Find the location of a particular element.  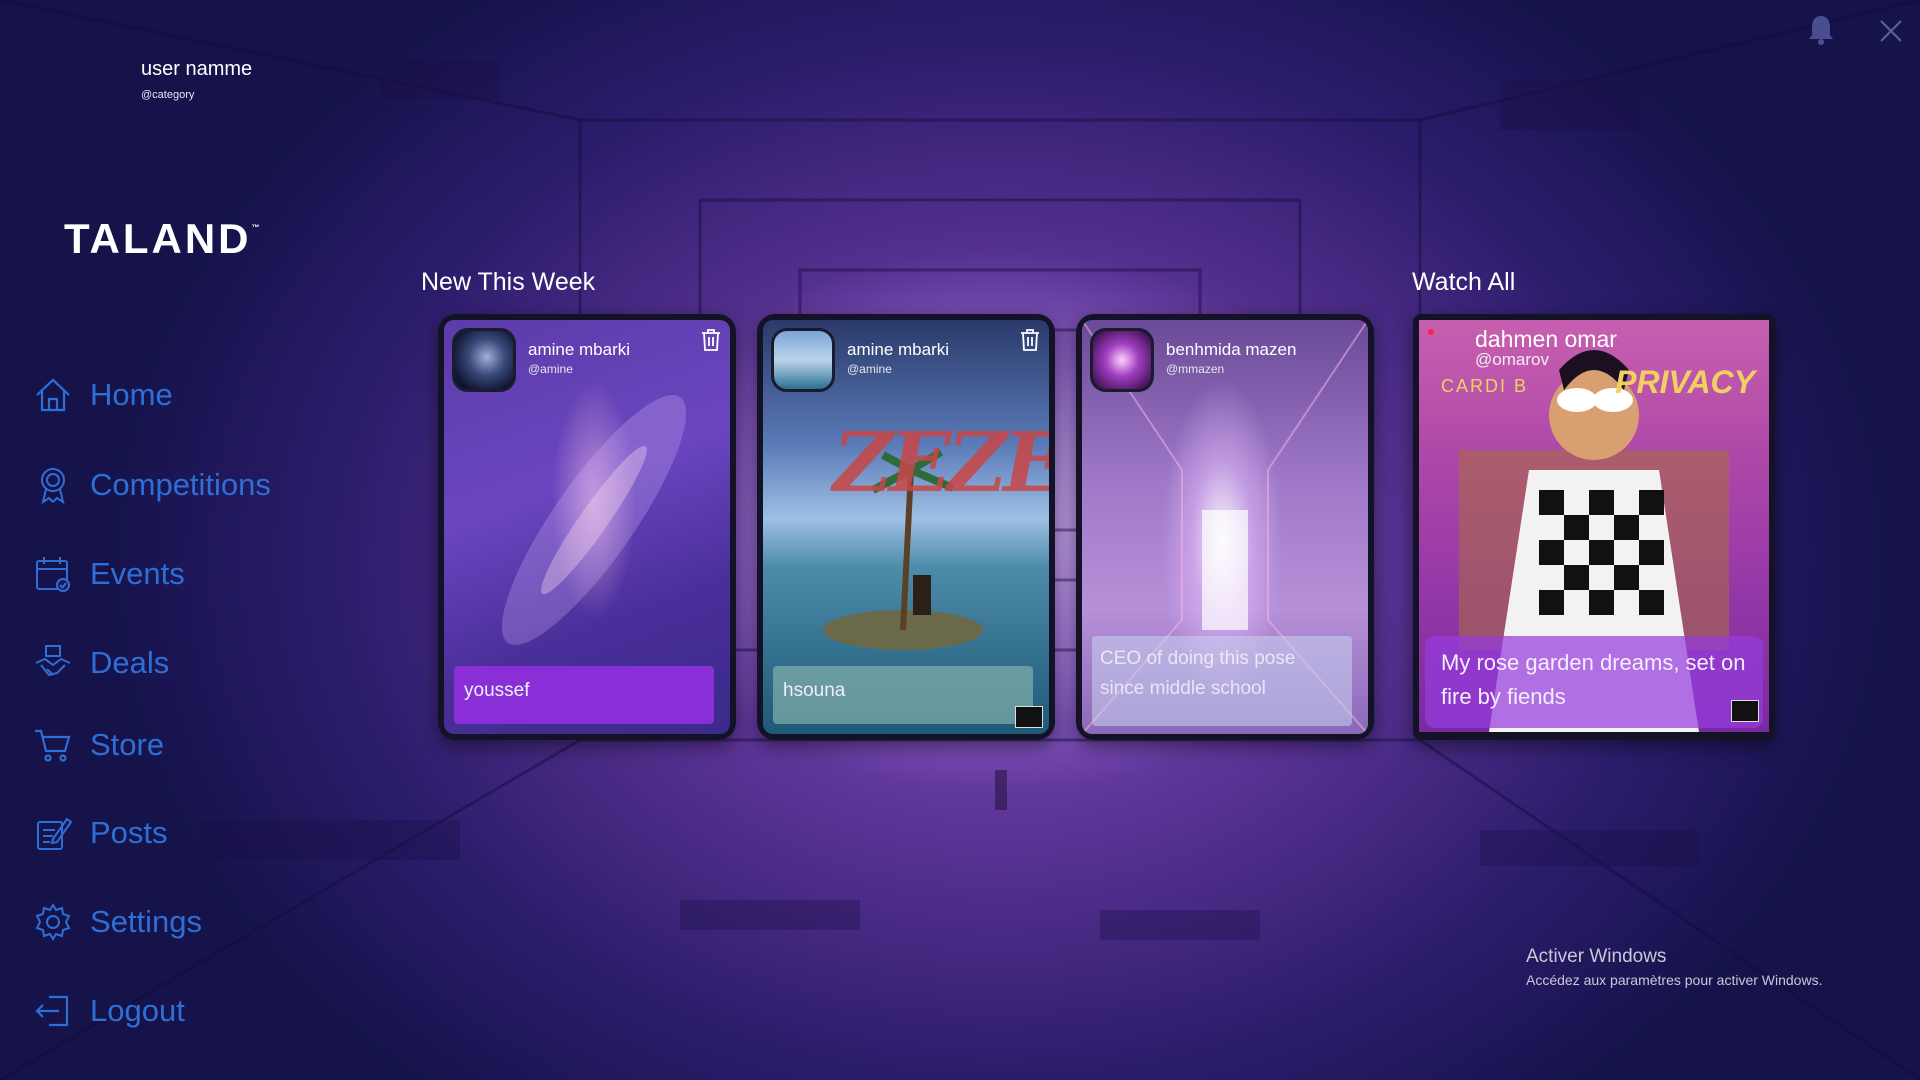

nav-item-competitions: Competitions is located at coordinates (150, 485).